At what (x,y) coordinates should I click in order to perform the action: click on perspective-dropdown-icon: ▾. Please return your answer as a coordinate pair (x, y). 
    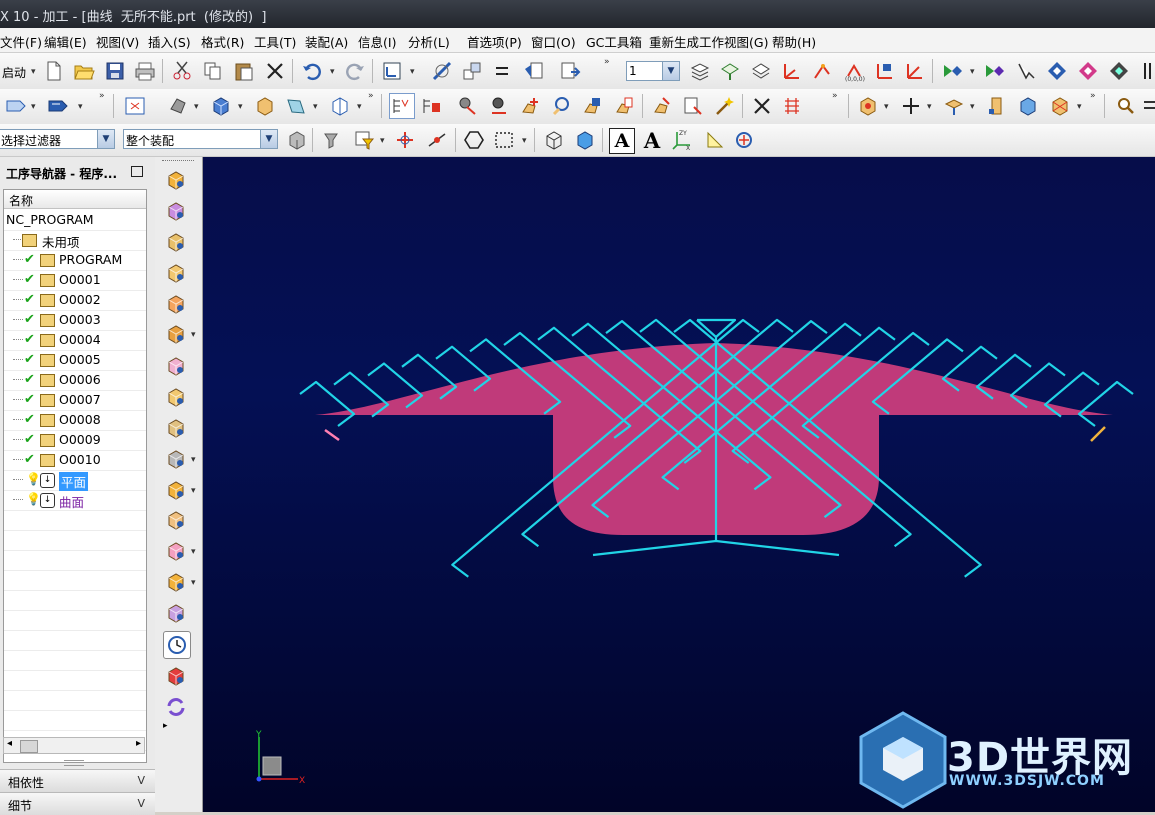
    Looking at the image, I should click on (315, 107).